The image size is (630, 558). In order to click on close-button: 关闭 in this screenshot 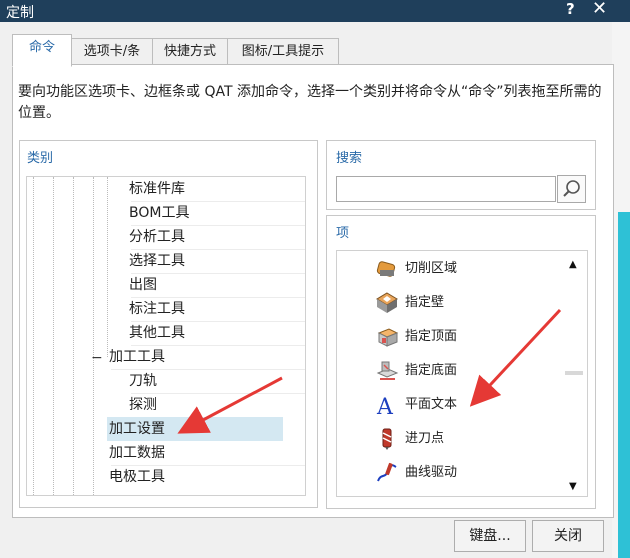, I will do `click(568, 536)`.